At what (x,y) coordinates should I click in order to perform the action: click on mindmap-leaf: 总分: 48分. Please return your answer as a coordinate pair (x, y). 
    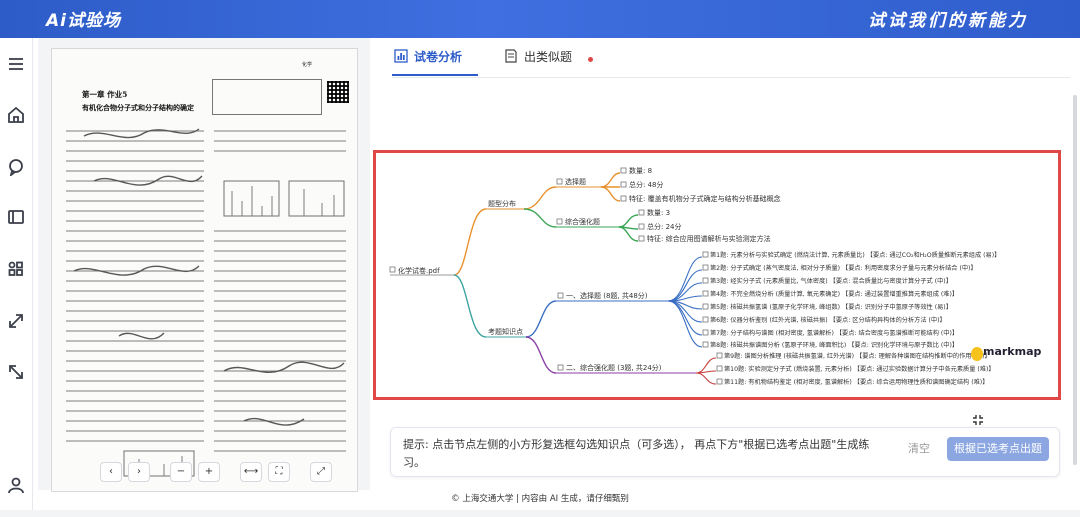
    Looking at the image, I should click on (642, 184).